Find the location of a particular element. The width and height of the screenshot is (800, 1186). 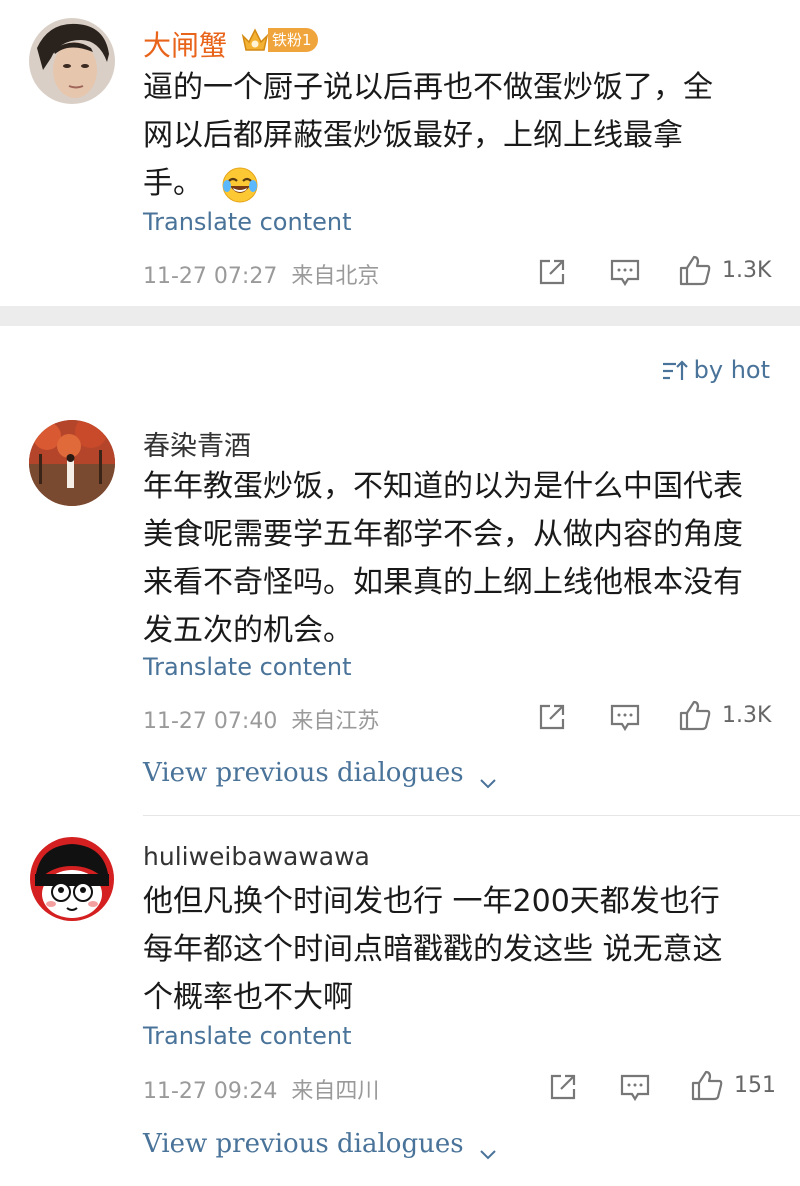

comment-meta: 11-27 09:24 来自四川 is located at coordinates (261, 1089).